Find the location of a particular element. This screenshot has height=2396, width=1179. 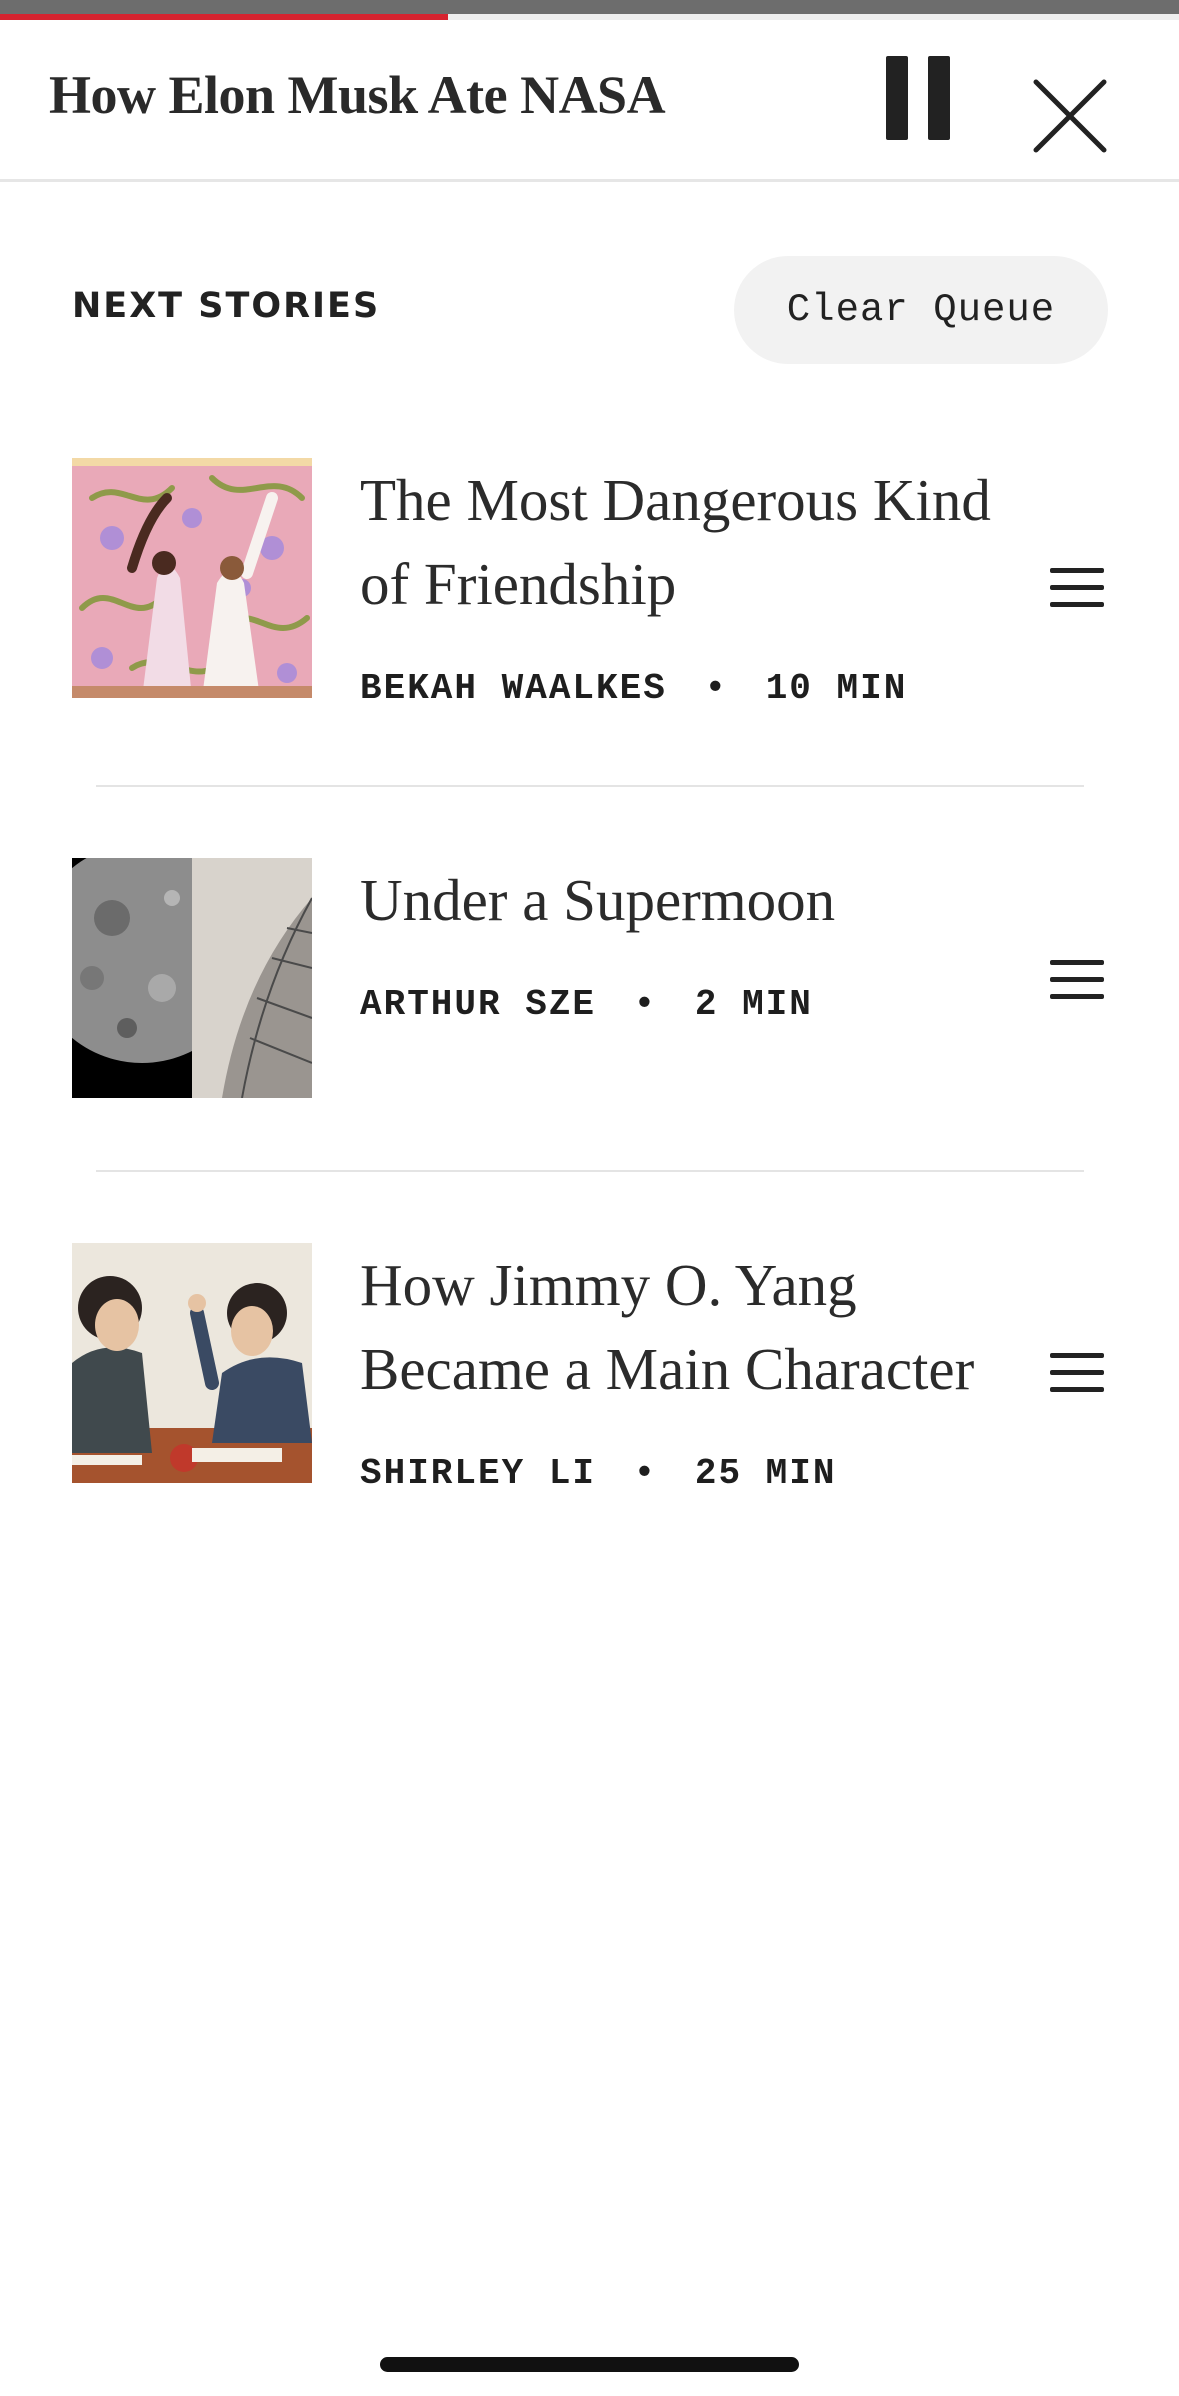

story-meta: BEKAH WAALKES • 10 MIN is located at coordinates (633, 688).